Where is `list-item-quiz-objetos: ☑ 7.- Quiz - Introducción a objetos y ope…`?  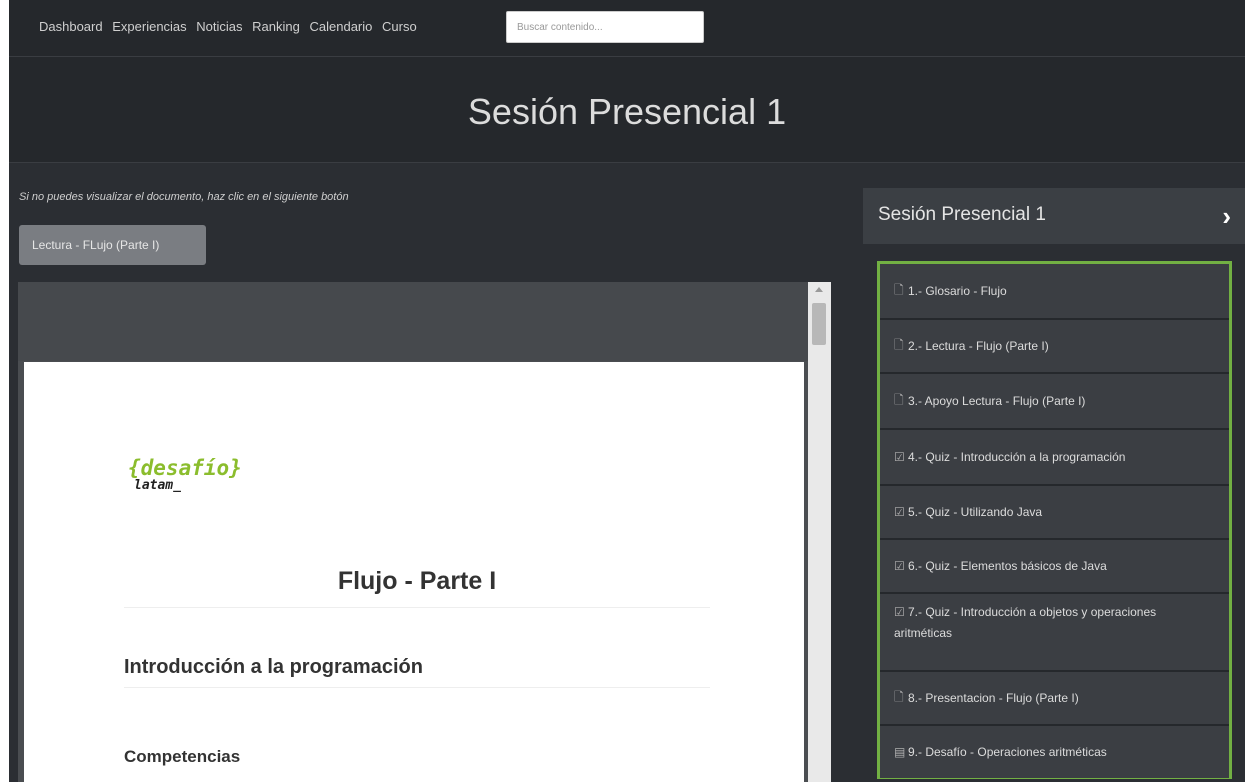 list-item-quiz-objetos: ☑ 7.- Quiz - Introducción a objetos y ope… is located at coordinates (1054, 633).